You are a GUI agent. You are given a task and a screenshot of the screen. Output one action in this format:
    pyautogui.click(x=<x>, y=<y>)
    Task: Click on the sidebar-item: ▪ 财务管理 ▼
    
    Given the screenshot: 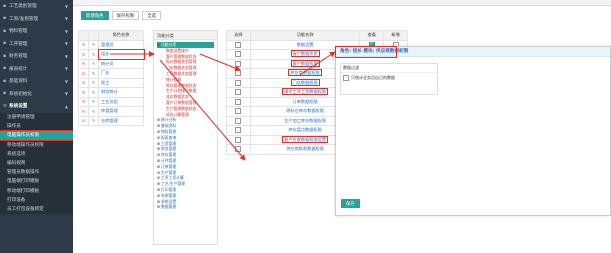 What is the action you would take?
    pyautogui.click(x=36, y=56)
    